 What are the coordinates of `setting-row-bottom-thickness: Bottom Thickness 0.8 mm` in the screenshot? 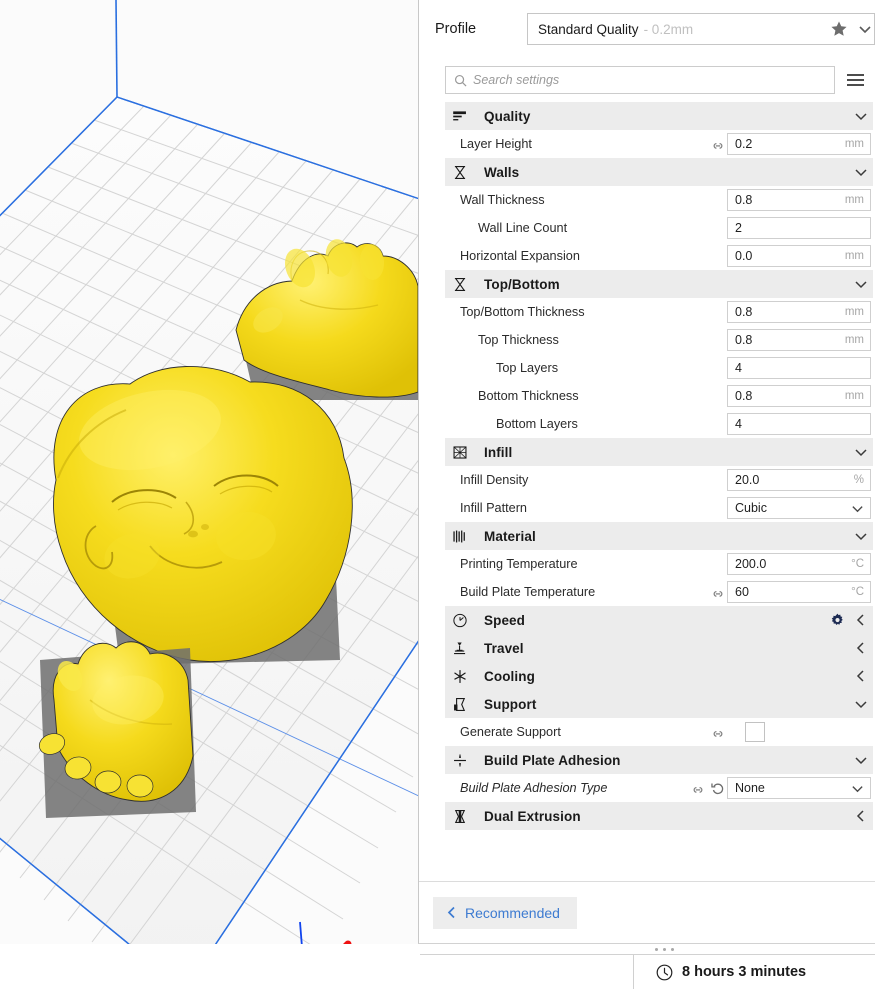 It's located at (659, 396).